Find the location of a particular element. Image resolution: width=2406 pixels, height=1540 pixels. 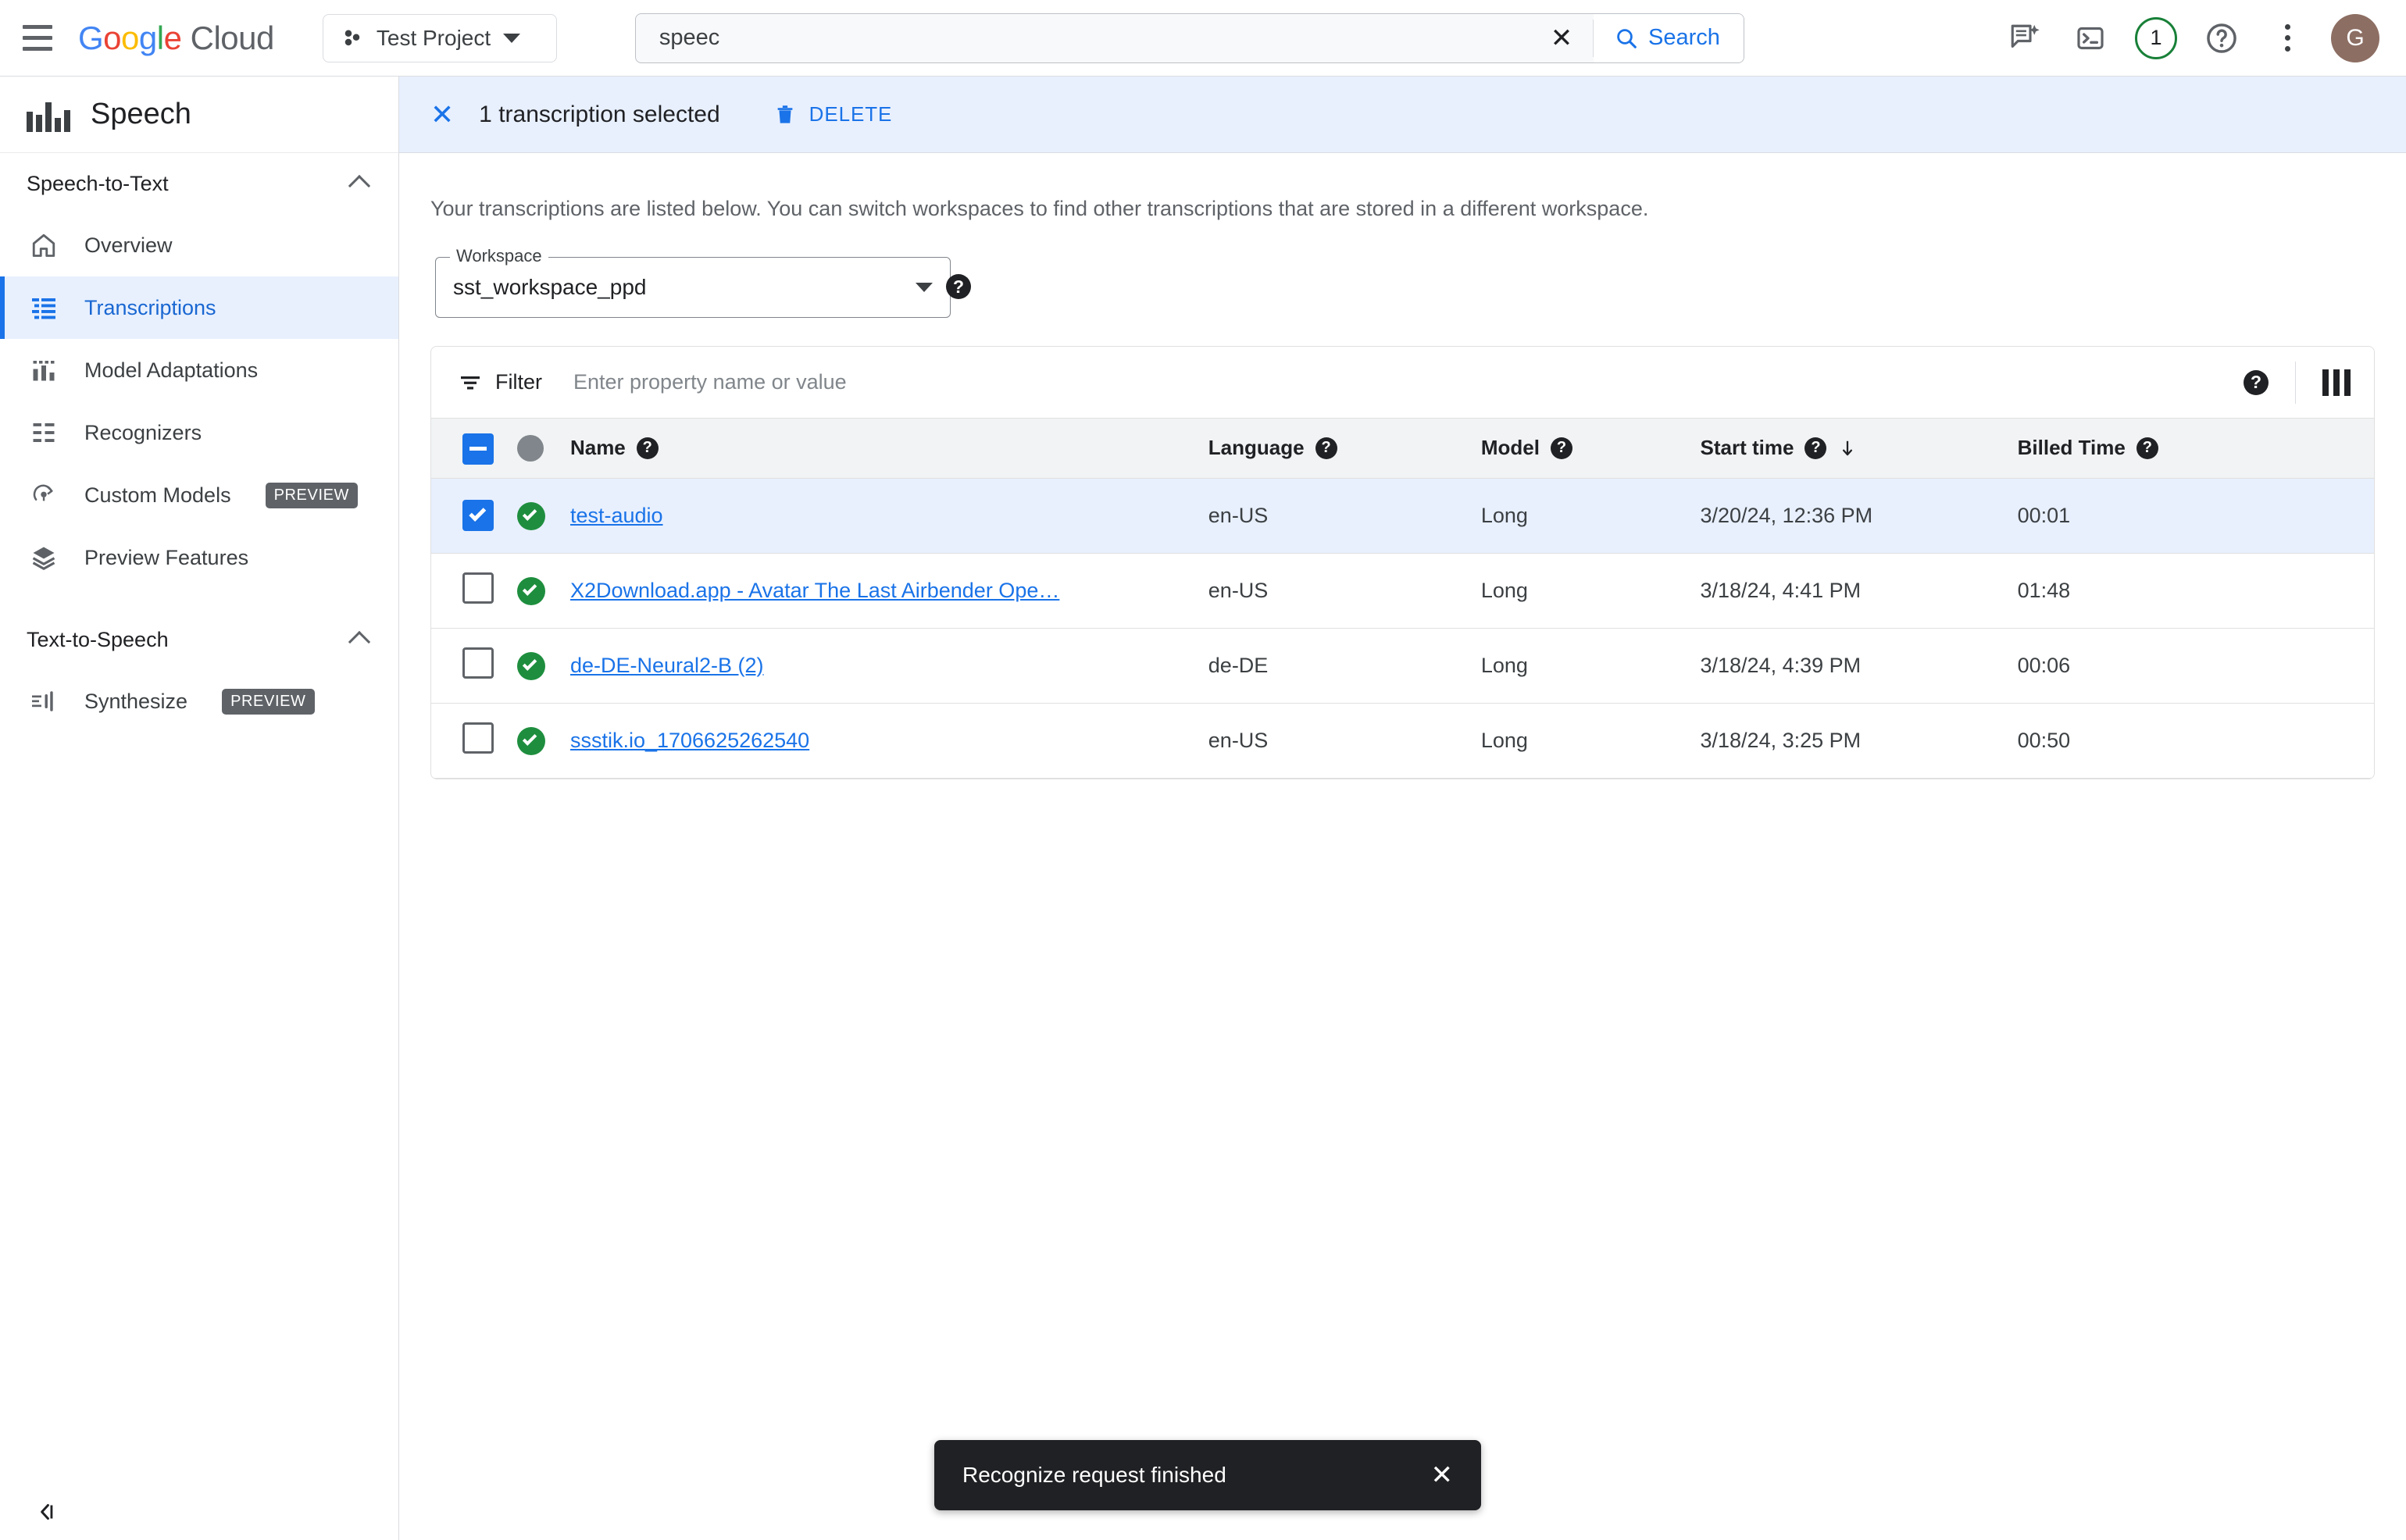

sidebar-item-model-adaptations: Model Adaptations is located at coordinates (199, 370).